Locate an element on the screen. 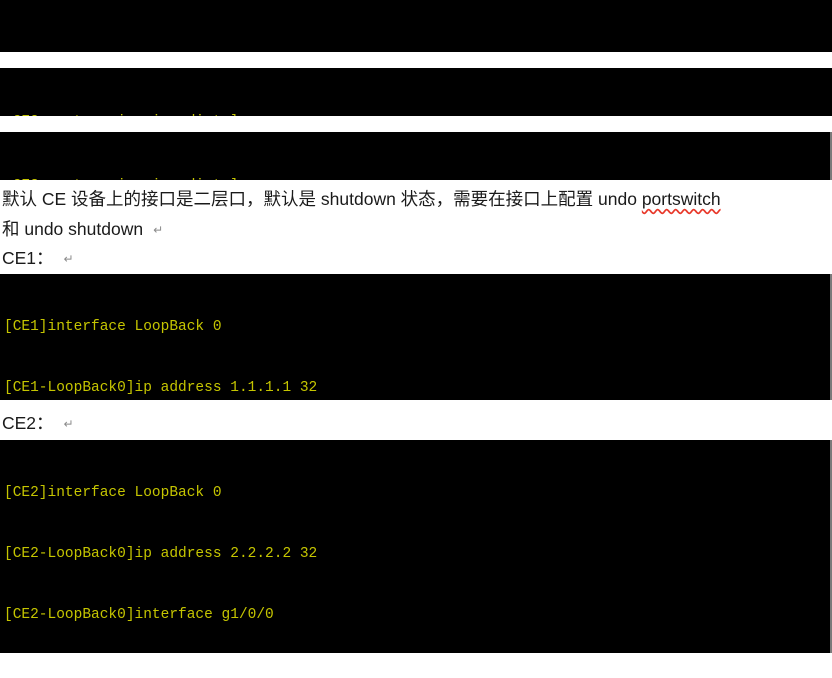  spellcheck-word-portswitch: portswitch is located at coordinates (681, 199).